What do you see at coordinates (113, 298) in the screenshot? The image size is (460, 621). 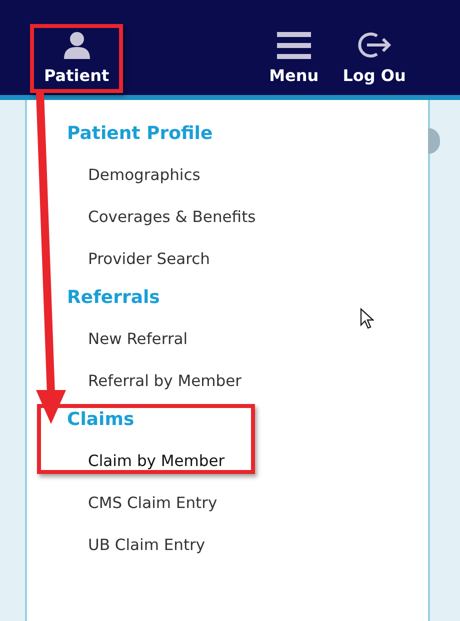 I see `section-heading: Referrals` at bounding box center [113, 298].